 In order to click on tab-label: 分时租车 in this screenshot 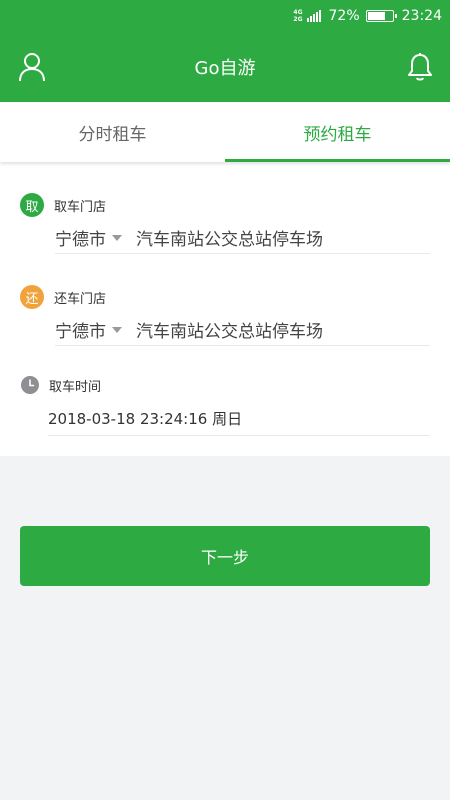, I will do `click(112, 134)`.